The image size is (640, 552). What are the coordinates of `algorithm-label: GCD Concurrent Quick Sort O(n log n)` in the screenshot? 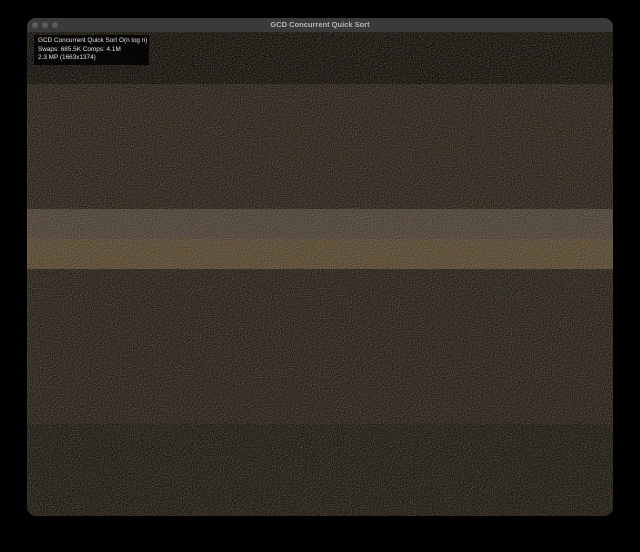 It's located at (93, 40).